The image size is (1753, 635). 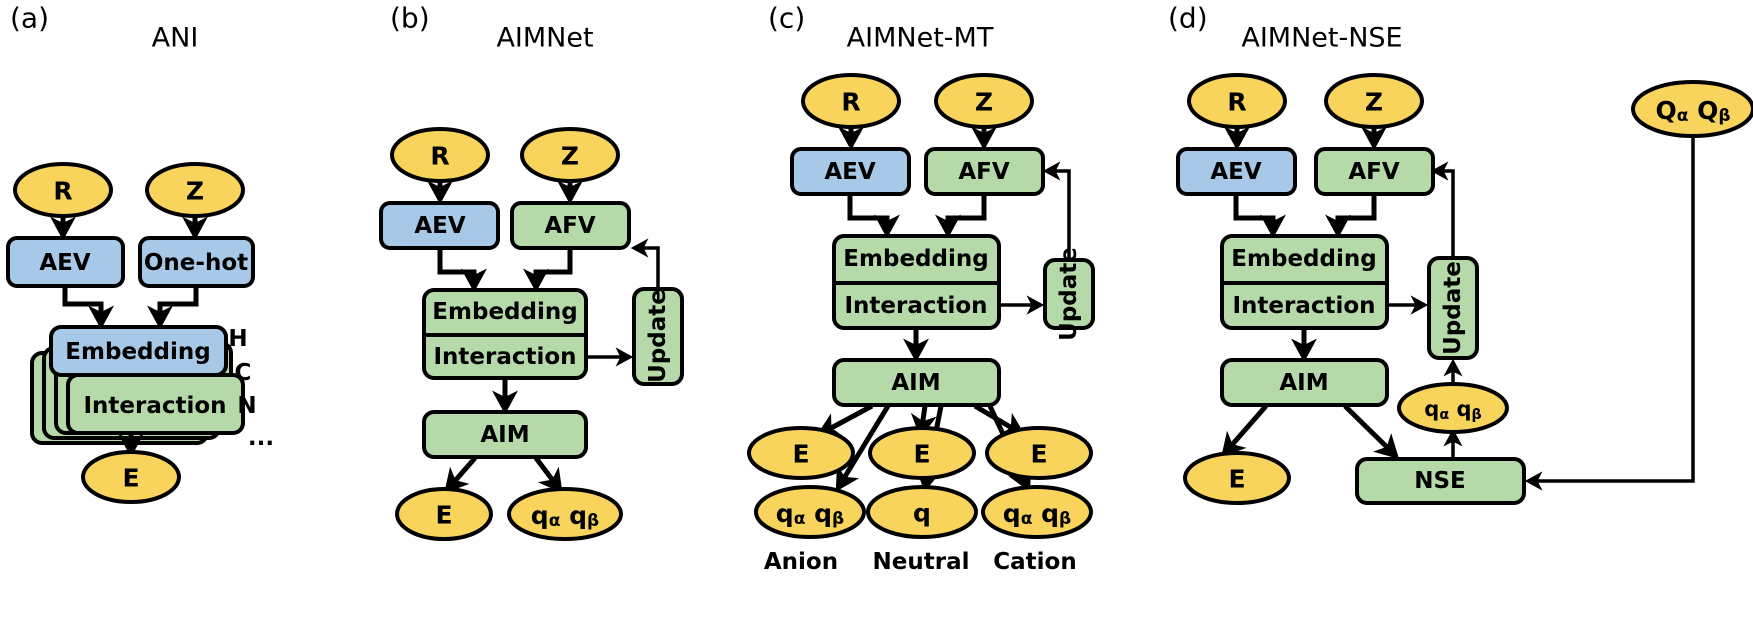 What do you see at coordinates (1371, 432) in the screenshot?
I see `edge-aim-to-nse` at bounding box center [1371, 432].